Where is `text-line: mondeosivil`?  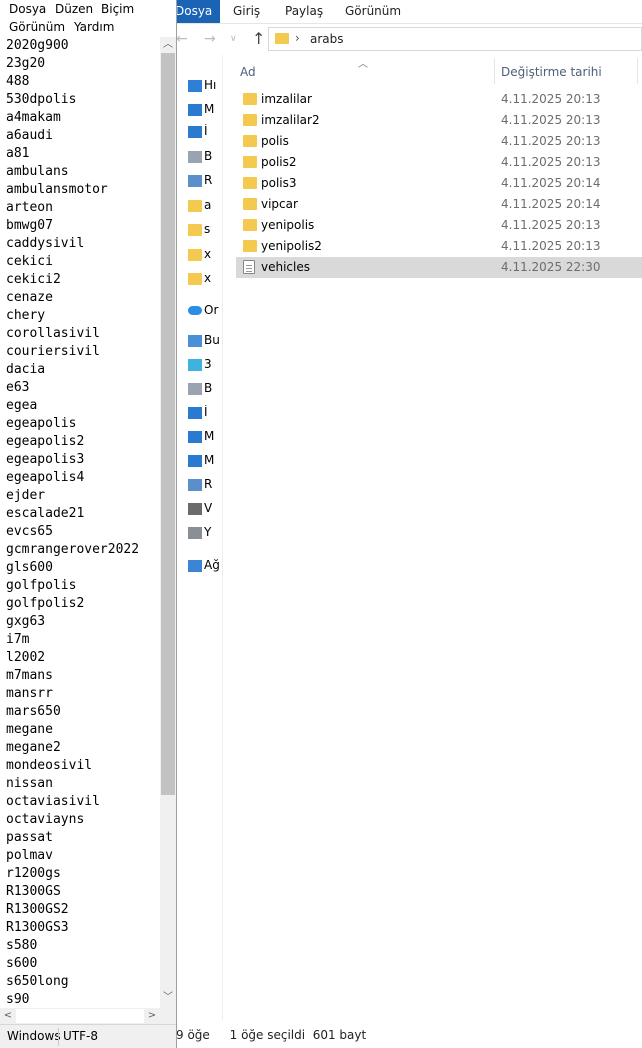 text-line: mondeosivil is located at coordinates (49, 765).